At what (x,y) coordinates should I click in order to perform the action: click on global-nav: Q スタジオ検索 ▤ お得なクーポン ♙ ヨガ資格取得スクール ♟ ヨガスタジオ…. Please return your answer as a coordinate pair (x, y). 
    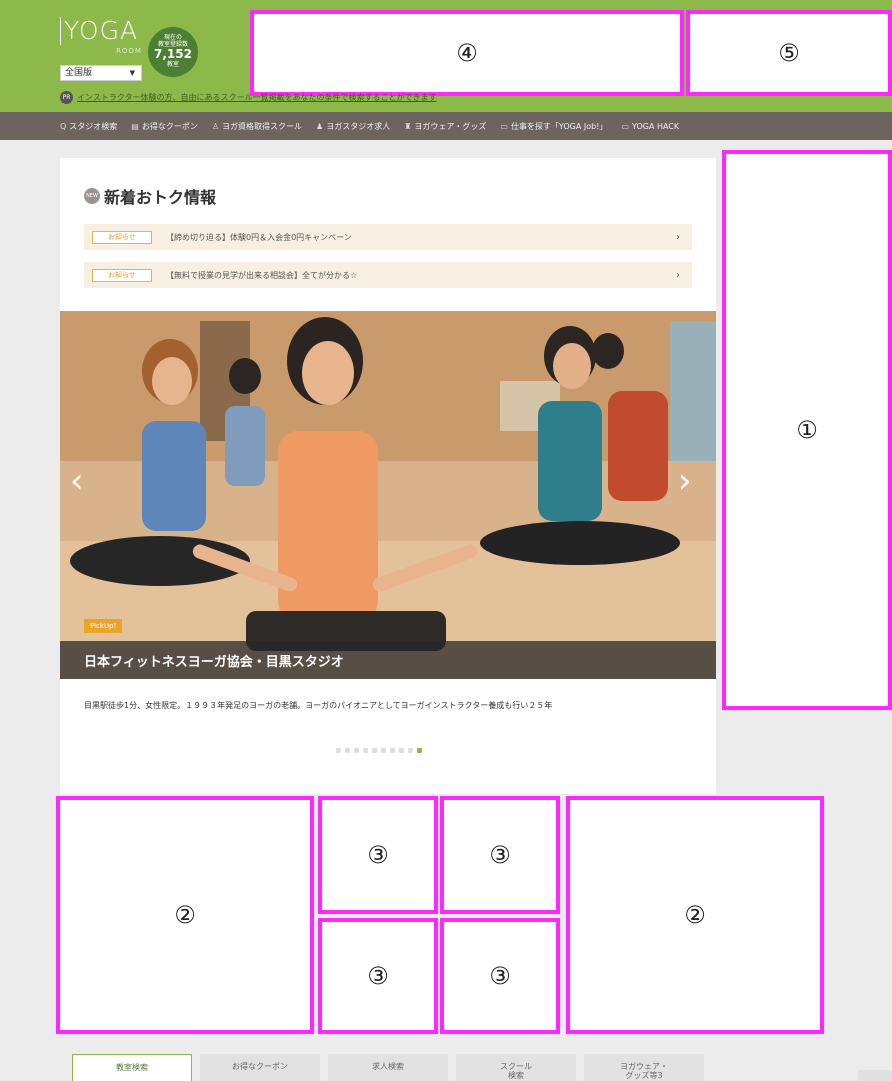
    Looking at the image, I should click on (446, 126).